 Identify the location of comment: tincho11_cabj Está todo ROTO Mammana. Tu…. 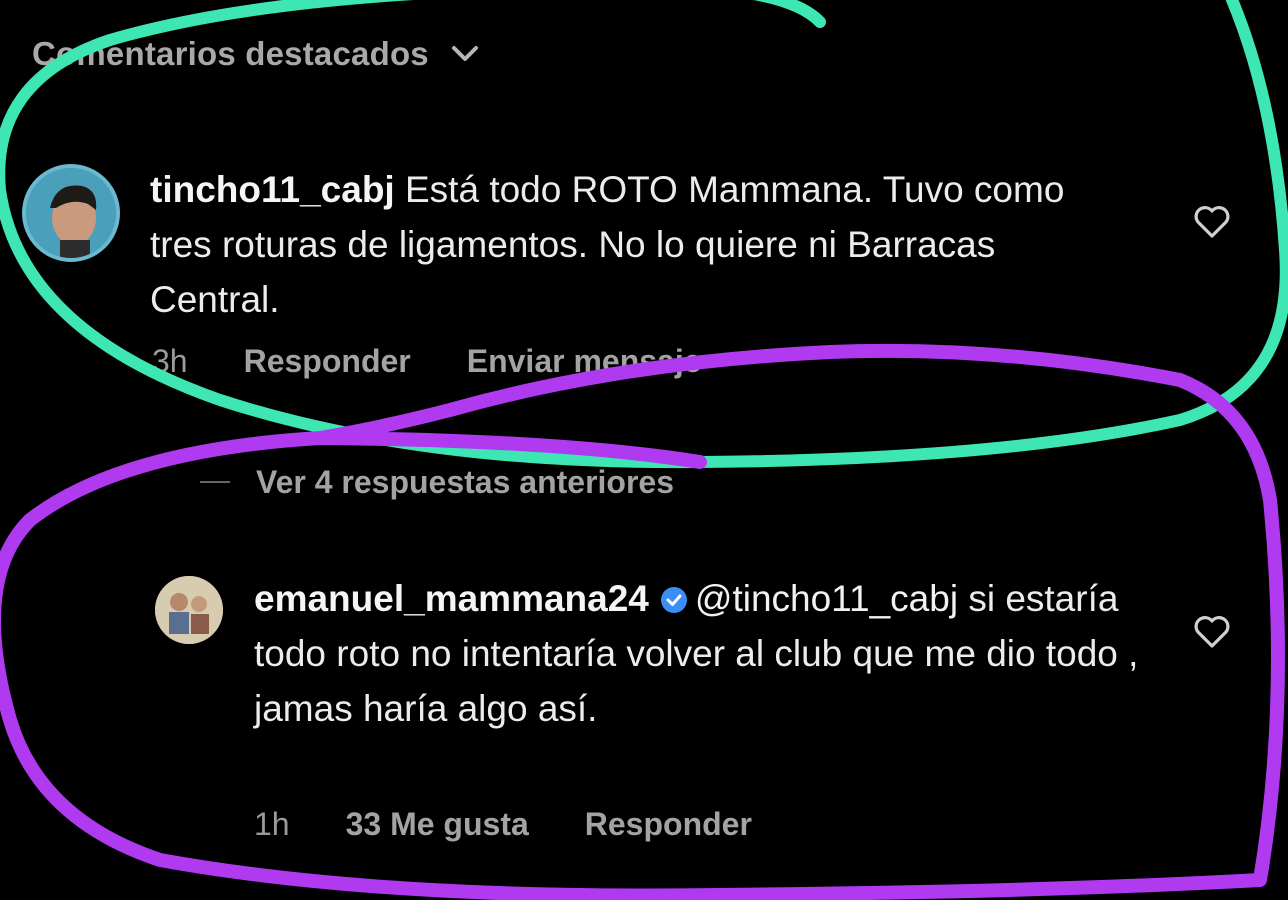
(630, 244).